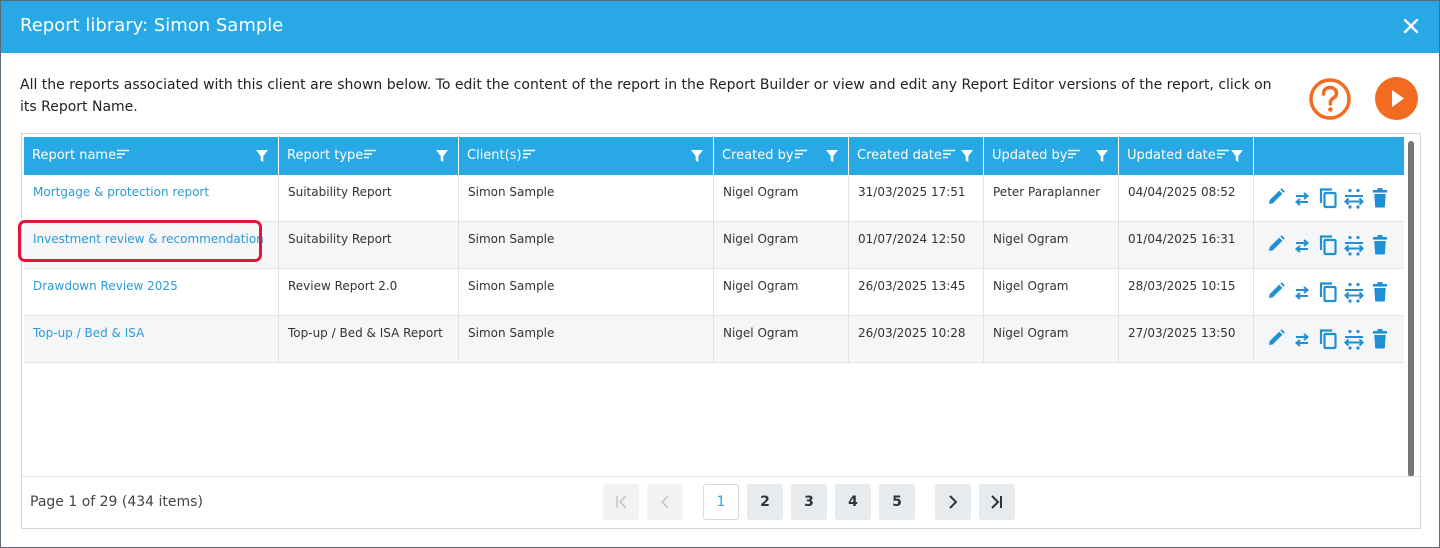 The width and height of the screenshot is (1440, 548). Describe the element at coordinates (758, 155) in the screenshot. I see `column-label: Created by` at that location.